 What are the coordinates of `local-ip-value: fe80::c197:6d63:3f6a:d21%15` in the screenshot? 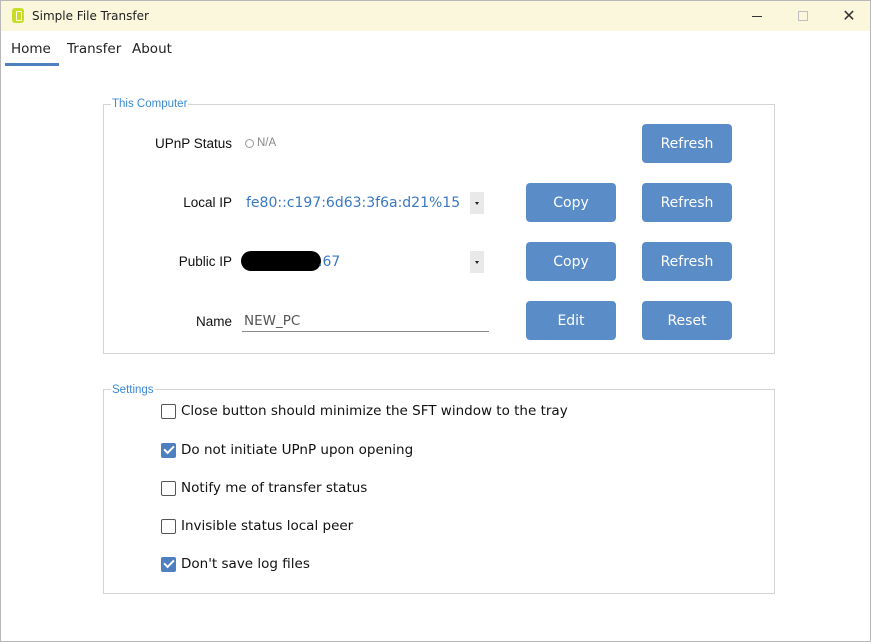 It's located at (353, 203).